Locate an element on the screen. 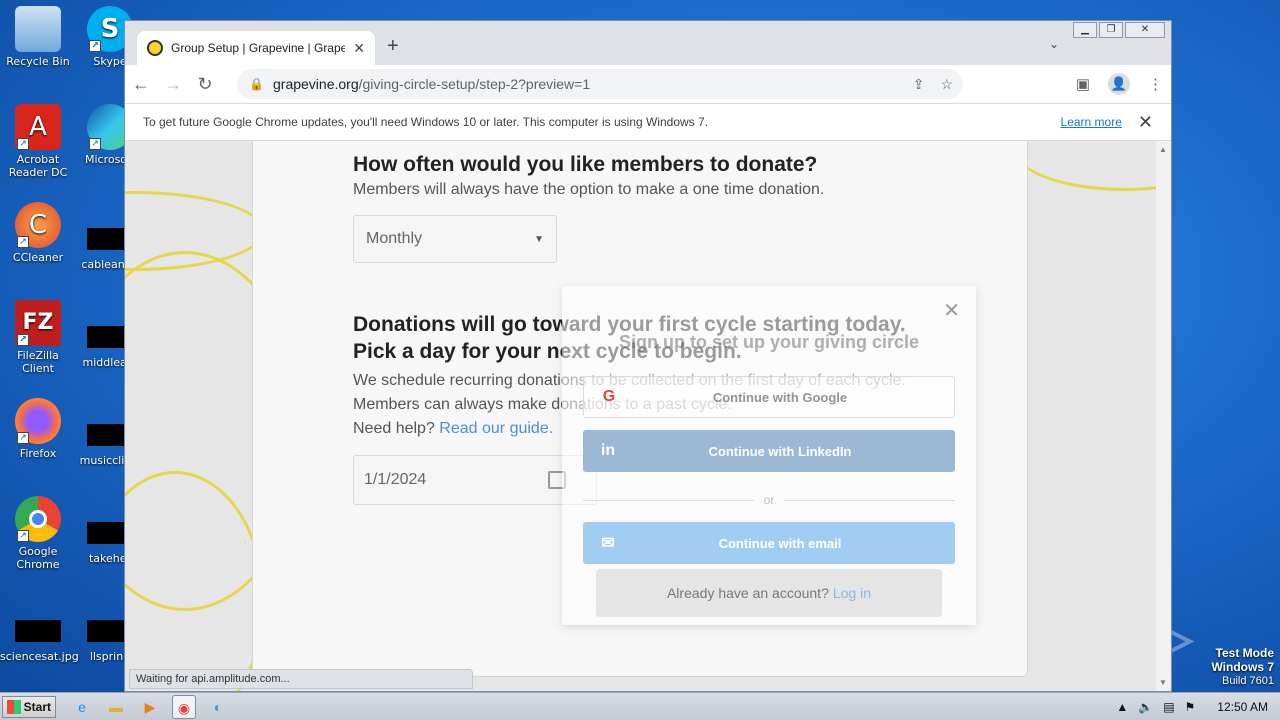 The width and height of the screenshot is (1280, 720). or-divider: or is located at coordinates (769, 500).